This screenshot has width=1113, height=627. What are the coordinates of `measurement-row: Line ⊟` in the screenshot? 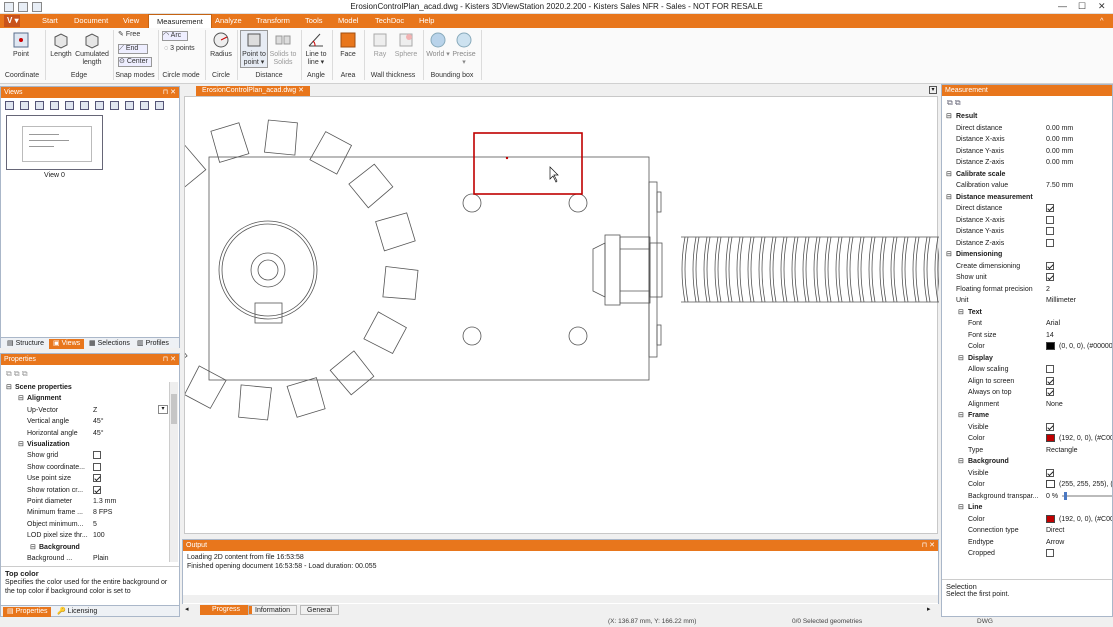 It's located at (1027, 507).